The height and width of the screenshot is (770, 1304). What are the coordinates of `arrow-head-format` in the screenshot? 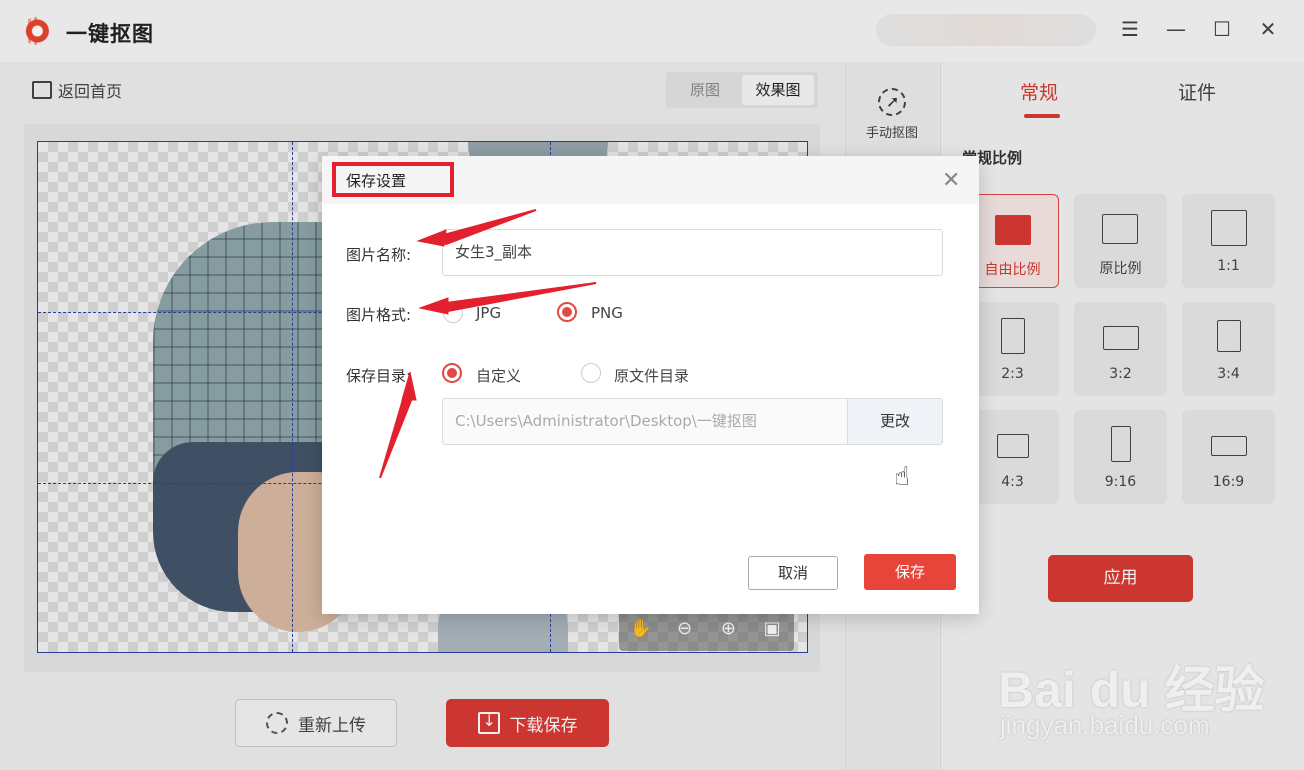 It's located at (433, 306).